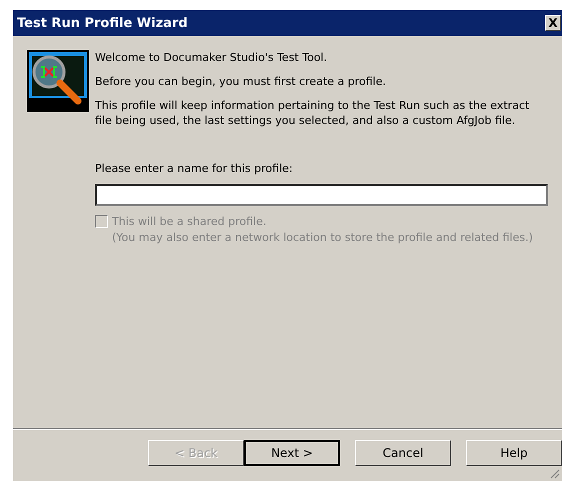  Describe the element at coordinates (555, 474) in the screenshot. I see `resize-grip-icon` at that location.